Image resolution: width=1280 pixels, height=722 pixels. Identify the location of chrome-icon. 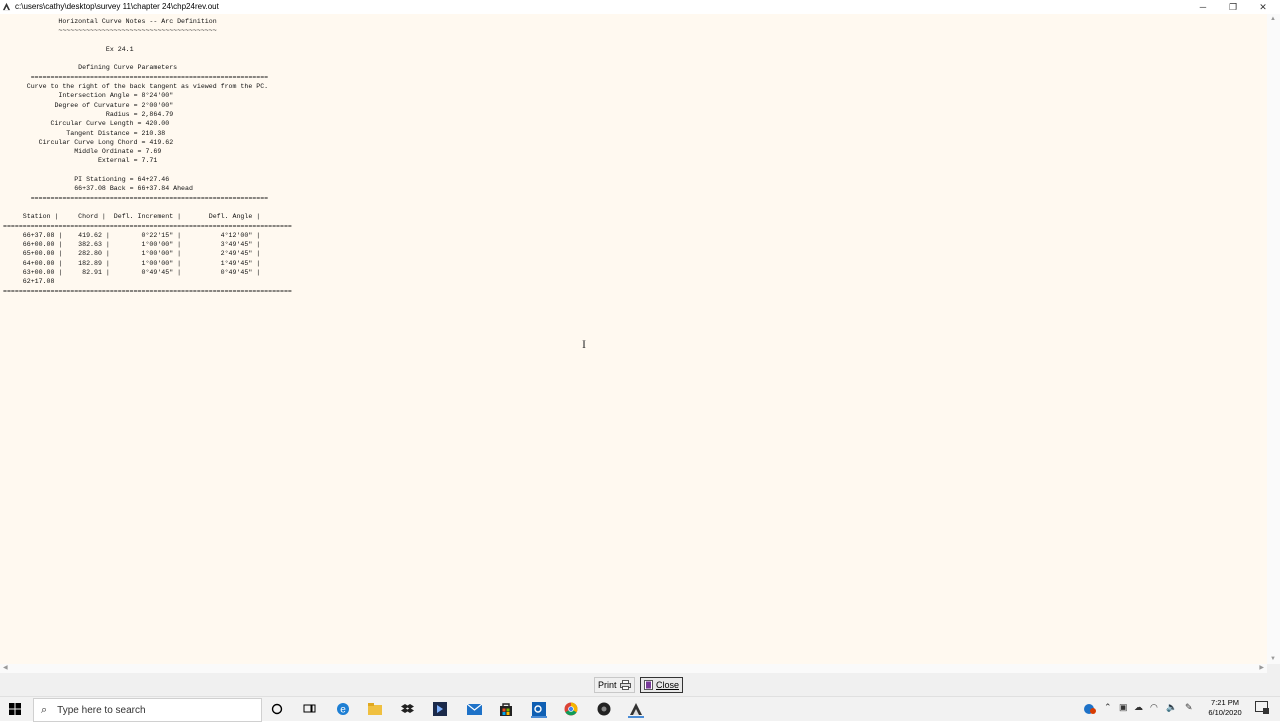
(571, 709).